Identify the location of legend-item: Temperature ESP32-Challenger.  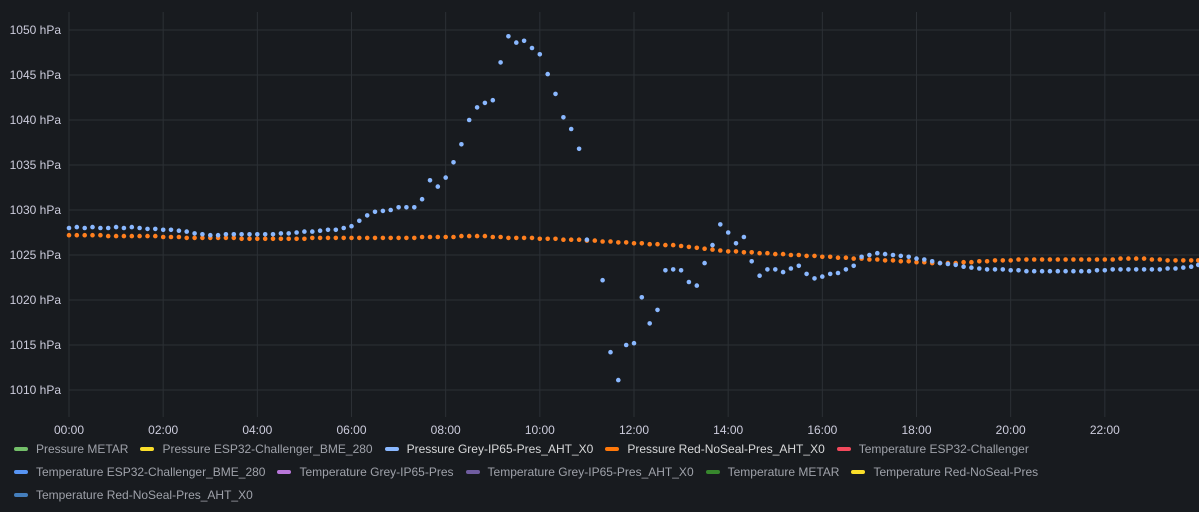
(932, 449).